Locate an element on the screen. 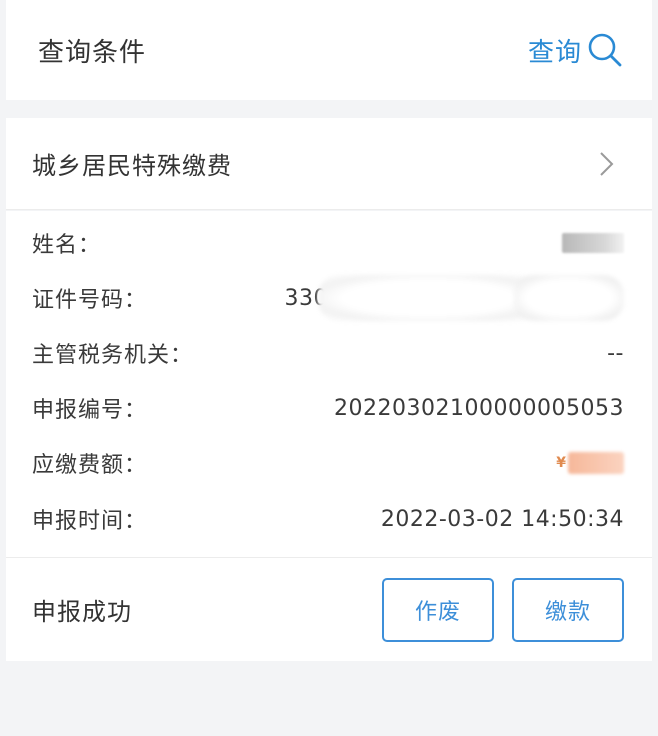 The width and height of the screenshot is (658, 736). tax-office-label: 主管税务机关： is located at coordinates (113, 355).